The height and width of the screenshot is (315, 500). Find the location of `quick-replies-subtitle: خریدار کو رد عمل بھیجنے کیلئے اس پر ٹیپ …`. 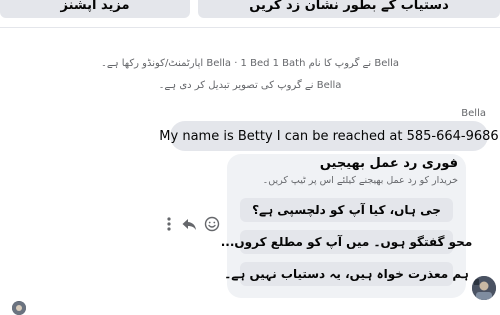

quick-replies-subtitle: خریدار کو رد عمل بھیجنے کیلئے اس پر ٹیپ … is located at coordinates (360, 180).